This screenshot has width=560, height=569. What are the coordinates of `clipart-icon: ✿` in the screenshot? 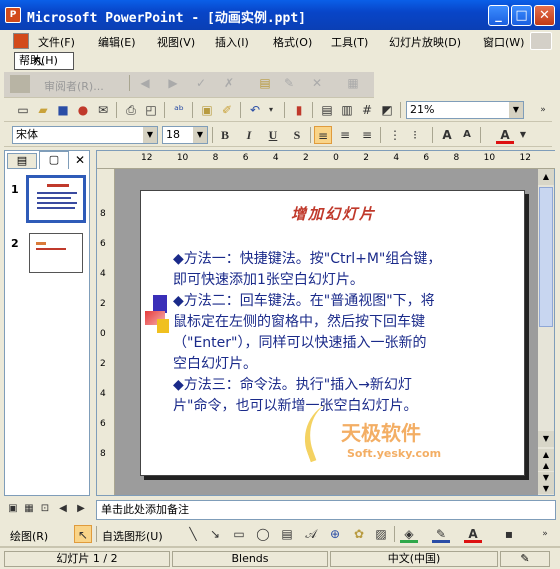 It's located at (359, 534).